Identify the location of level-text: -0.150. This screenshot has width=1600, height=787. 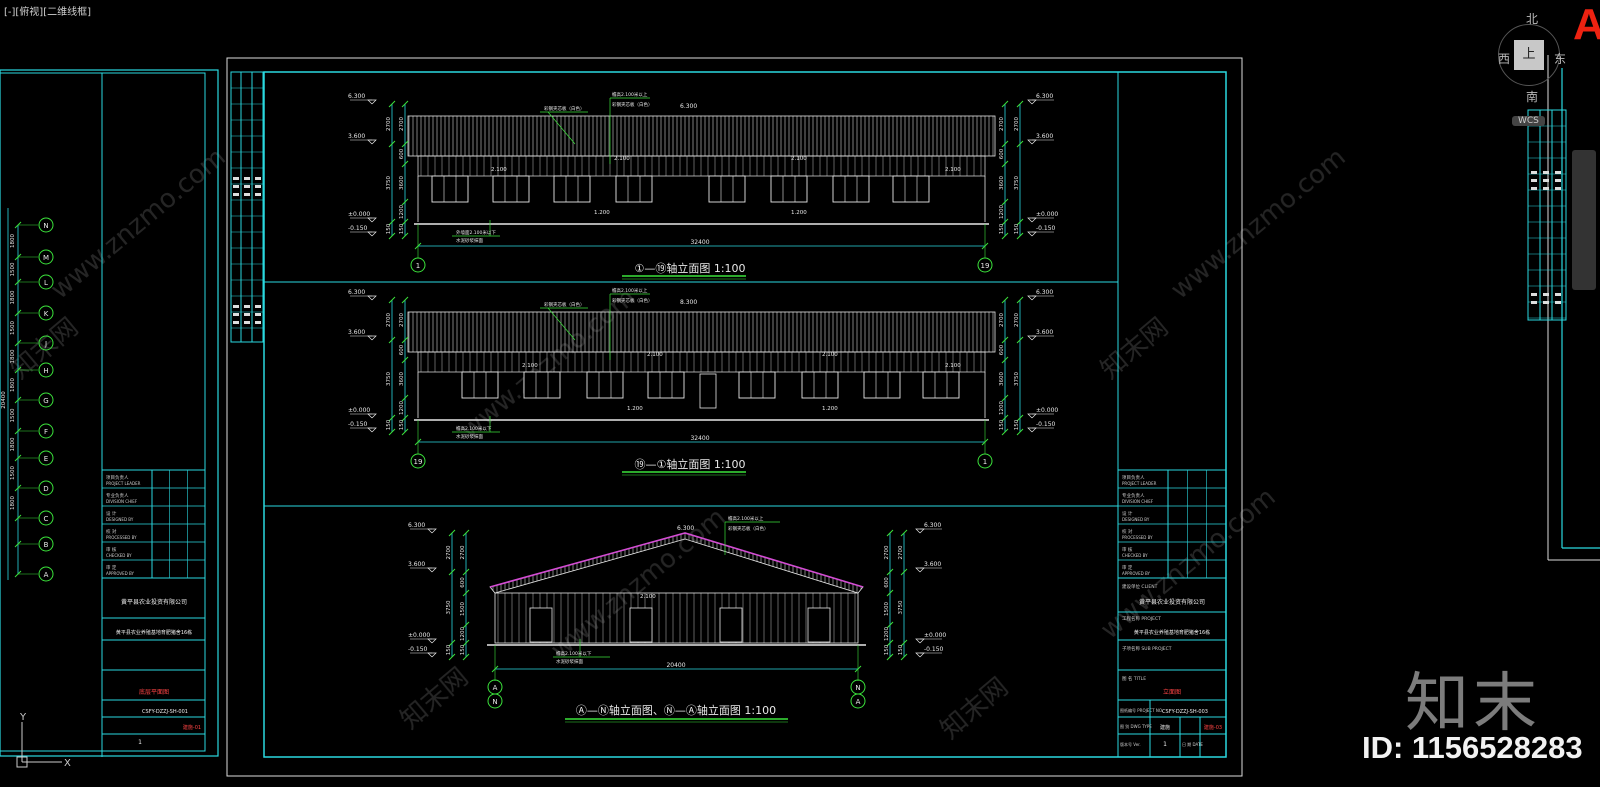
(418, 649).